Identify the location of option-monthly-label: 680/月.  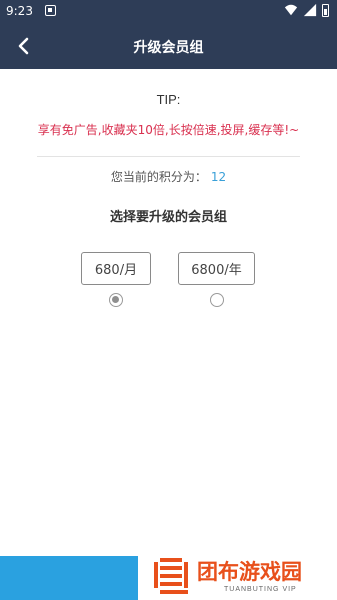
(116, 270).